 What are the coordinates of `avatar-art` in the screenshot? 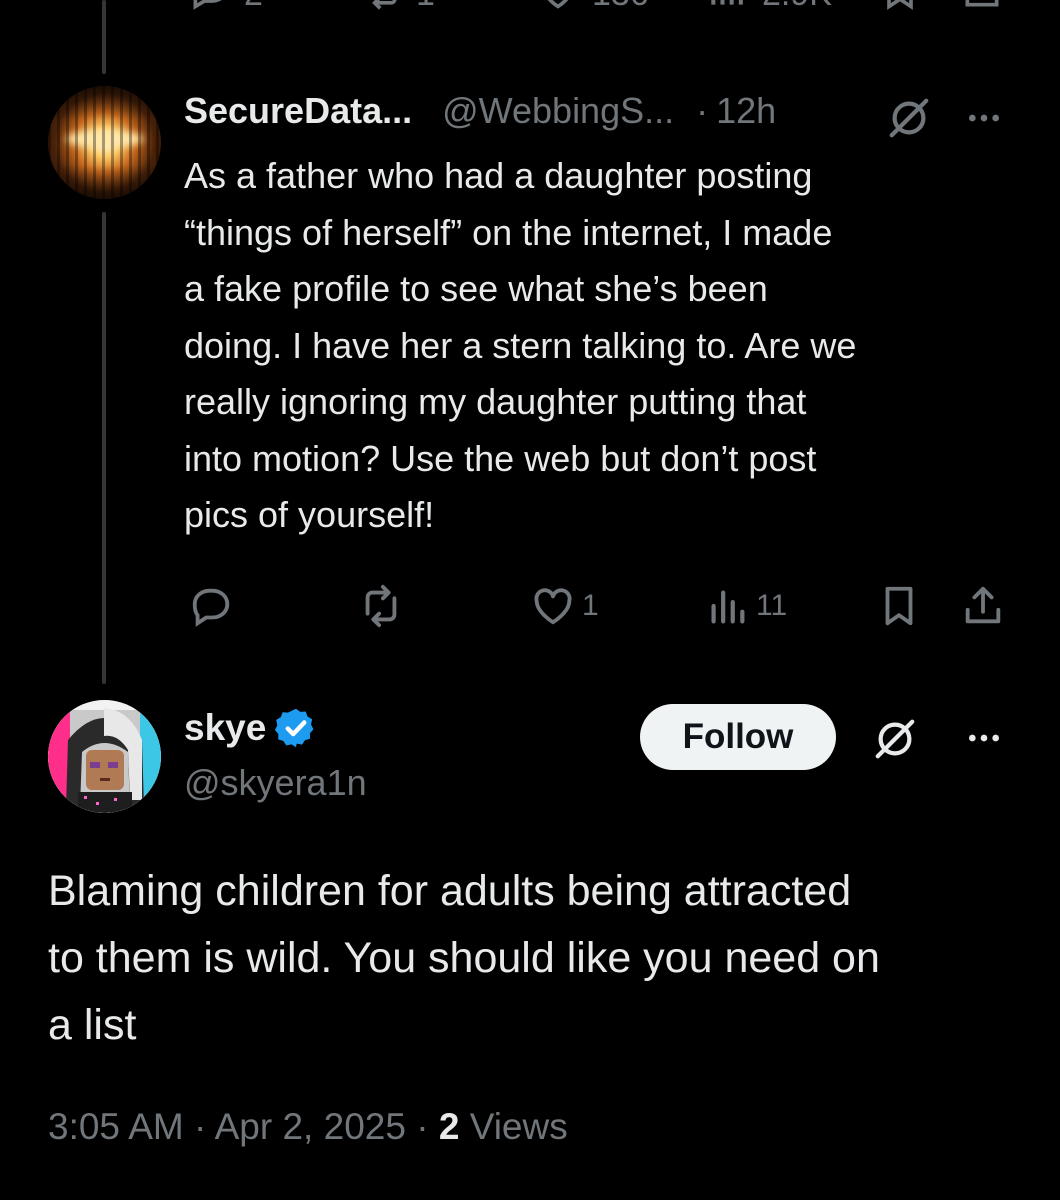 It's located at (104, 756).